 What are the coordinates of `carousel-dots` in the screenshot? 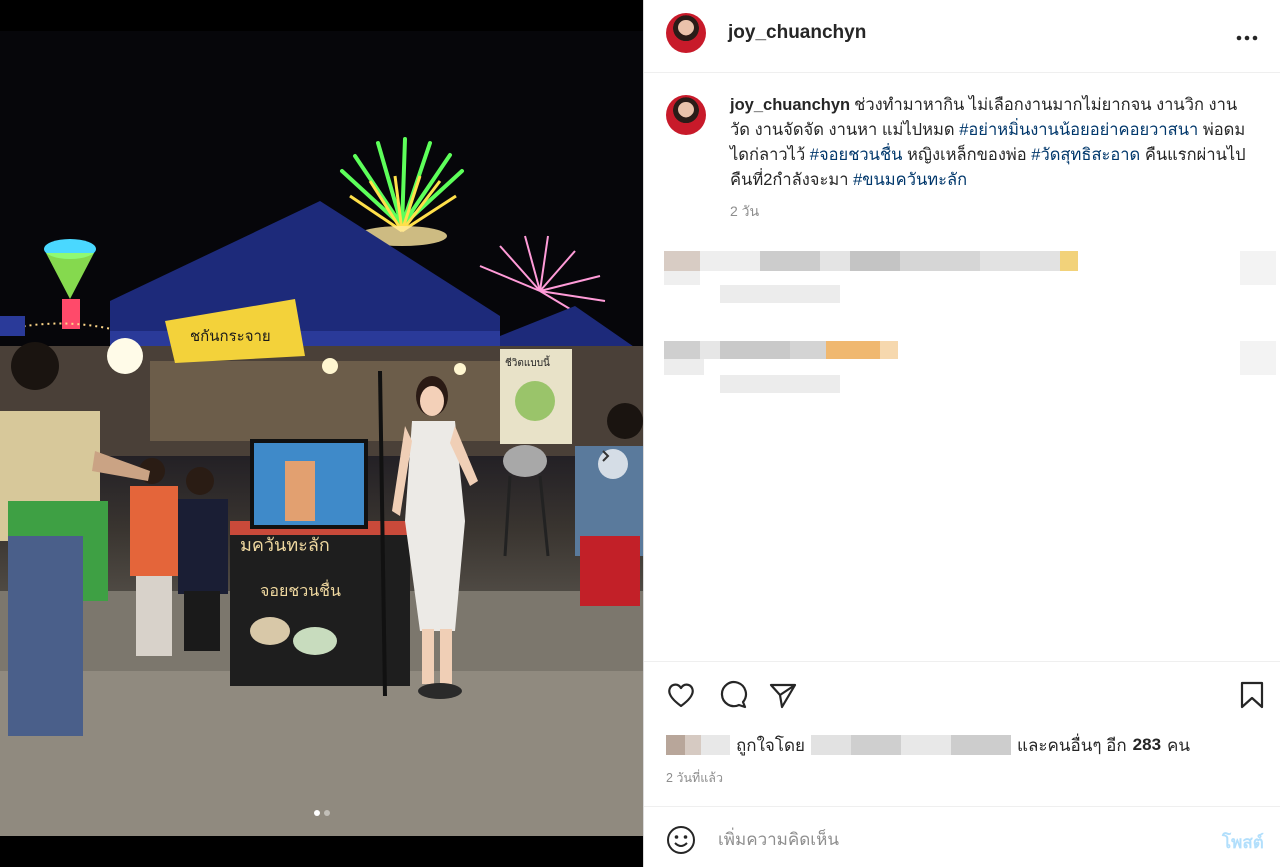 It's located at (321, 813).